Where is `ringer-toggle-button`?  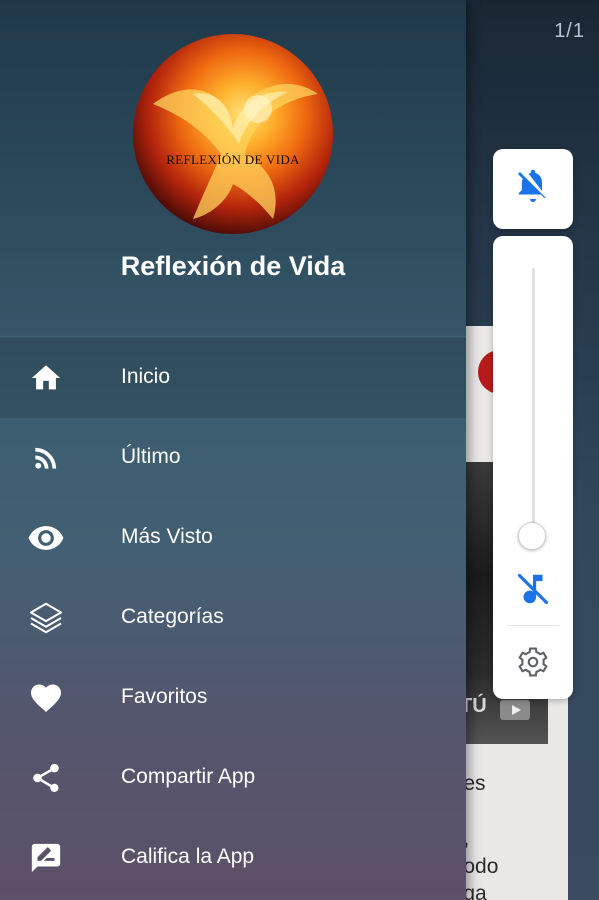
ringer-toggle-button is located at coordinates (533, 189).